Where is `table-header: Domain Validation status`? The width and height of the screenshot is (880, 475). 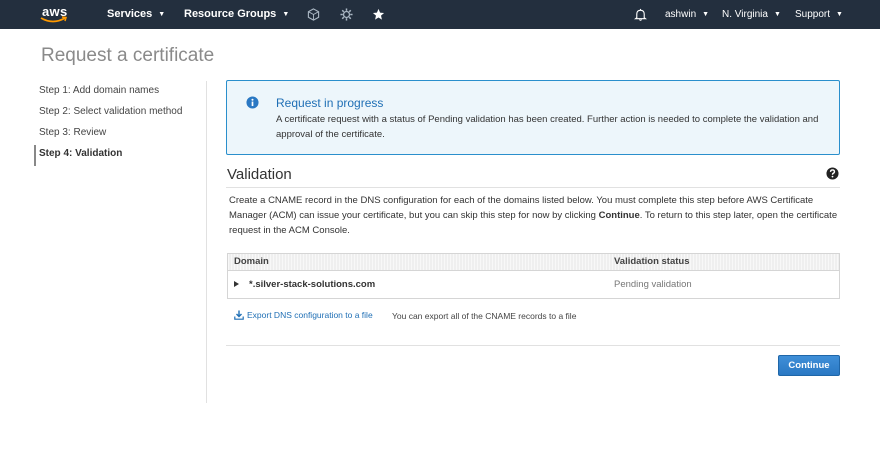
table-header: Domain Validation status is located at coordinates (533, 262).